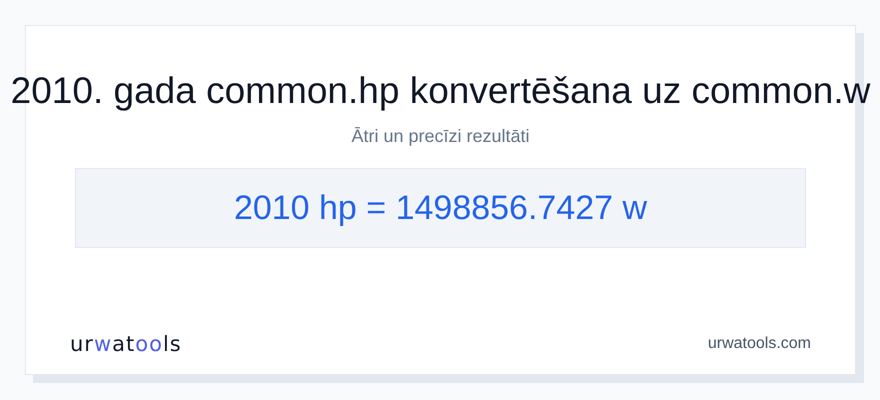 The height and width of the screenshot is (400, 880). Describe the element at coordinates (759, 344) in the screenshot. I see `site-link: urwatools.com` at that location.